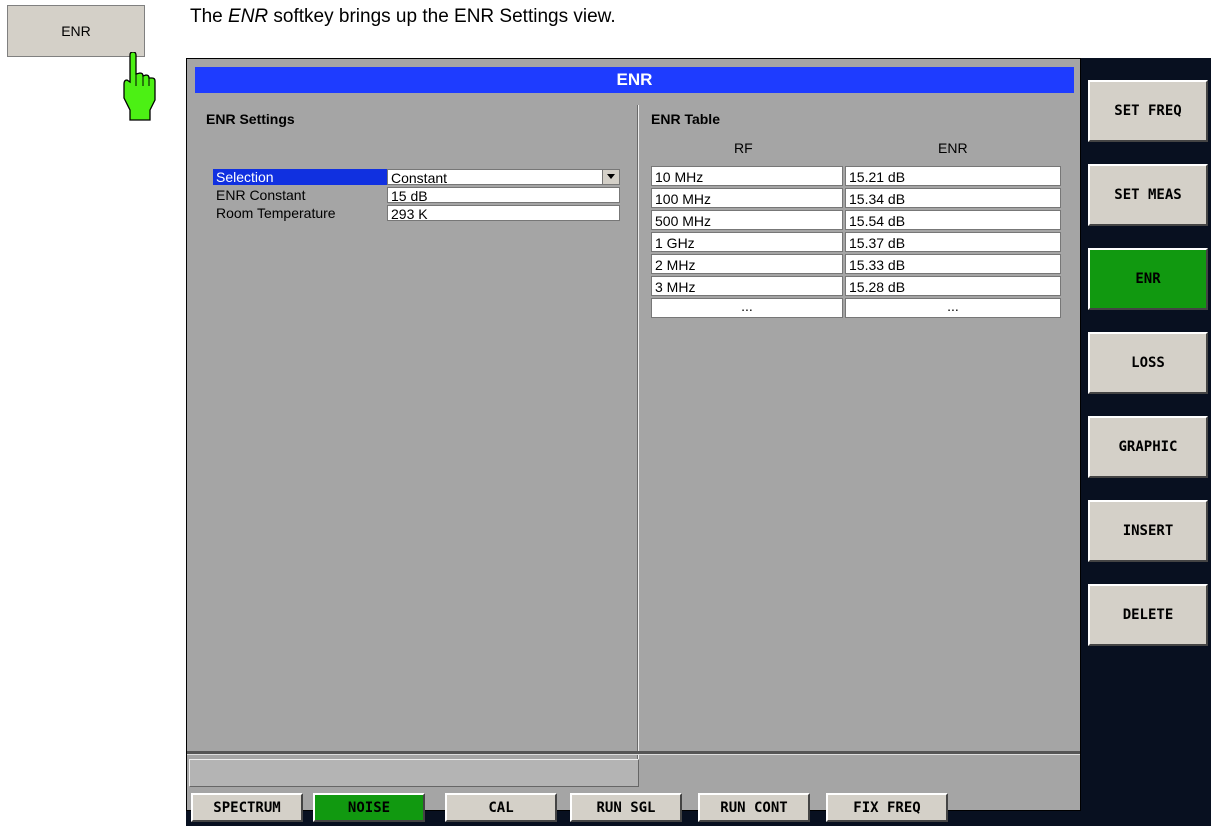 The height and width of the screenshot is (826, 1211). I want to click on rf-cell: 2 MHz, so click(747, 264).